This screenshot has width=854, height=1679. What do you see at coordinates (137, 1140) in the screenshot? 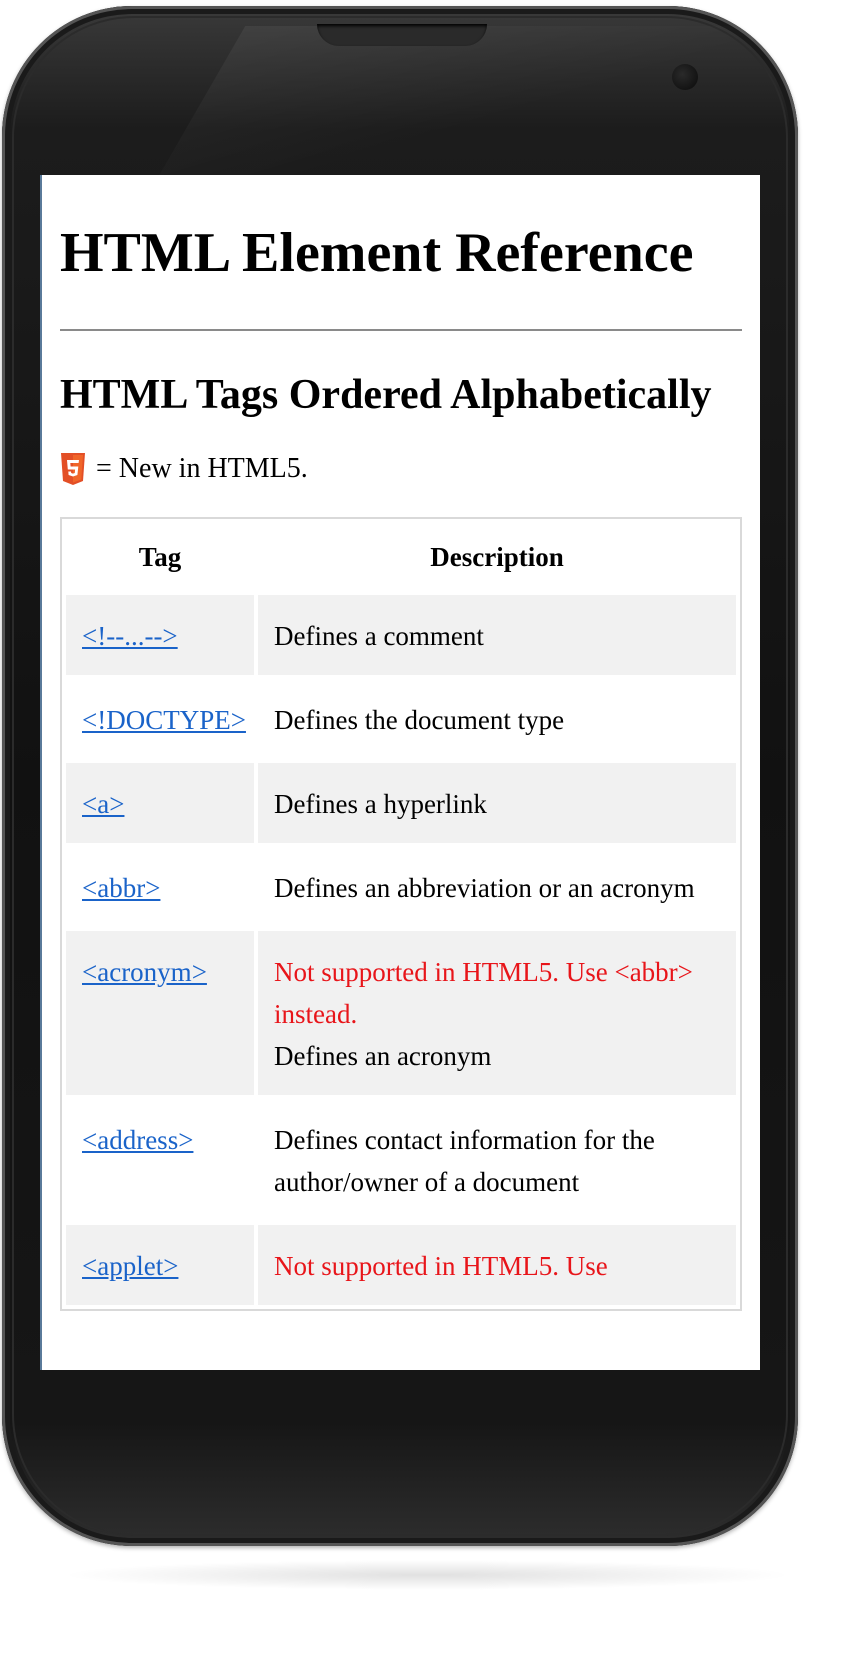
I see `tag-link-address: <address>` at bounding box center [137, 1140].